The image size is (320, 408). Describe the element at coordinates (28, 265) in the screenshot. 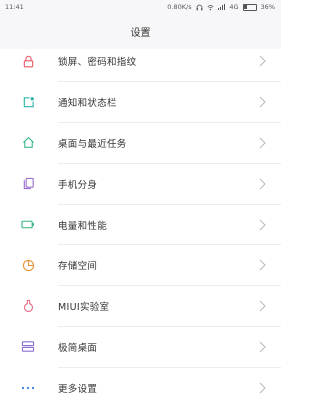

I see `storage-pie-icon` at that location.